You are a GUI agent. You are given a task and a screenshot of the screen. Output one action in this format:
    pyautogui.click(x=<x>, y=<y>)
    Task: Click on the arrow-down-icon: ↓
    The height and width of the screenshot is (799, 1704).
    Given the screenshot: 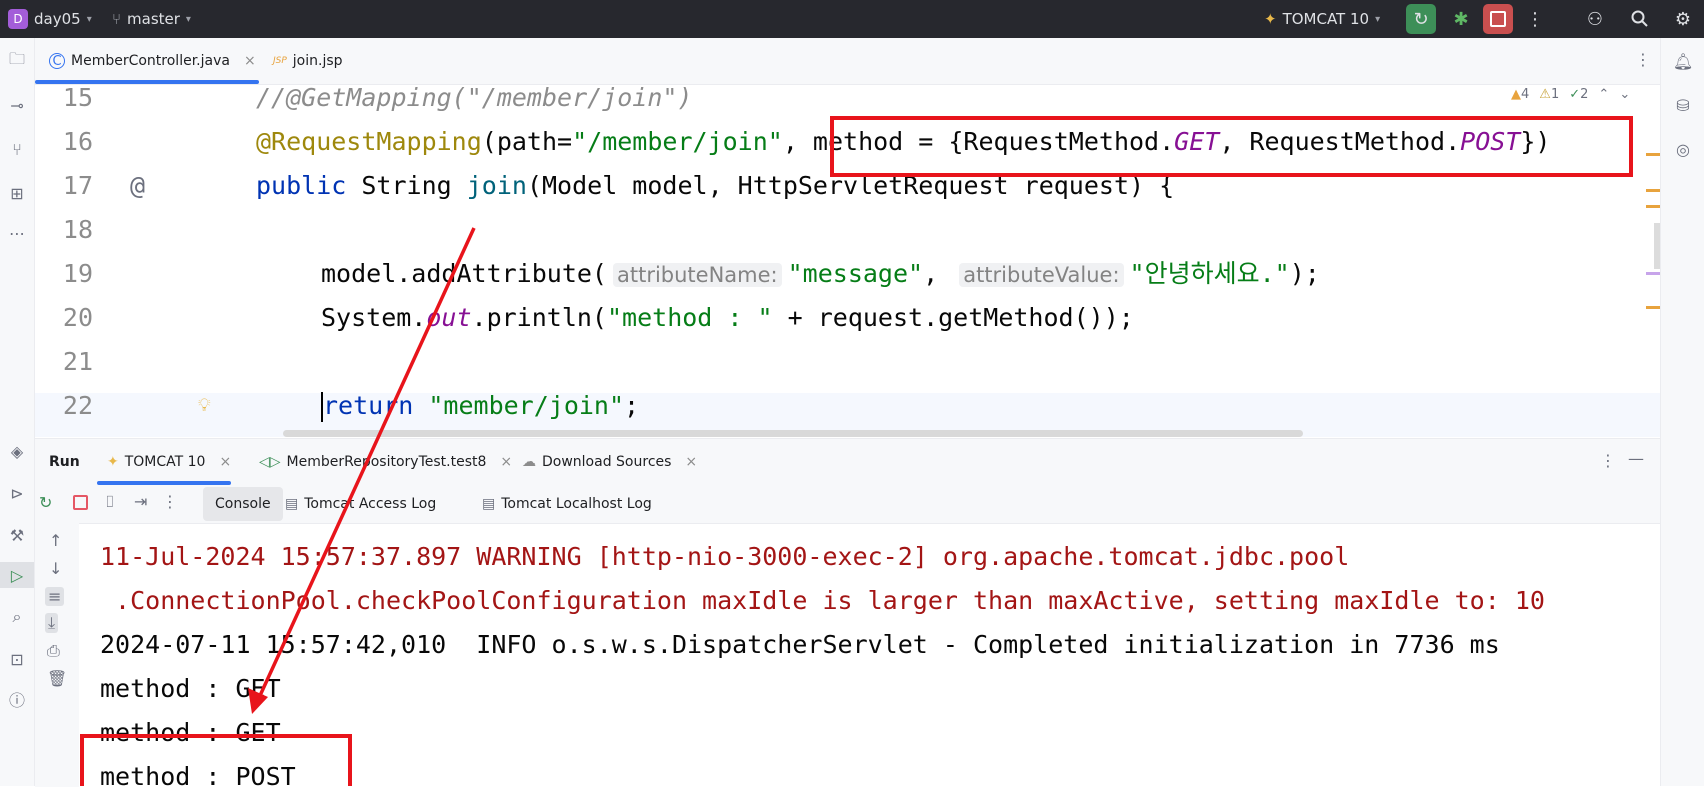 What is the action you would take?
    pyautogui.click(x=55, y=568)
    